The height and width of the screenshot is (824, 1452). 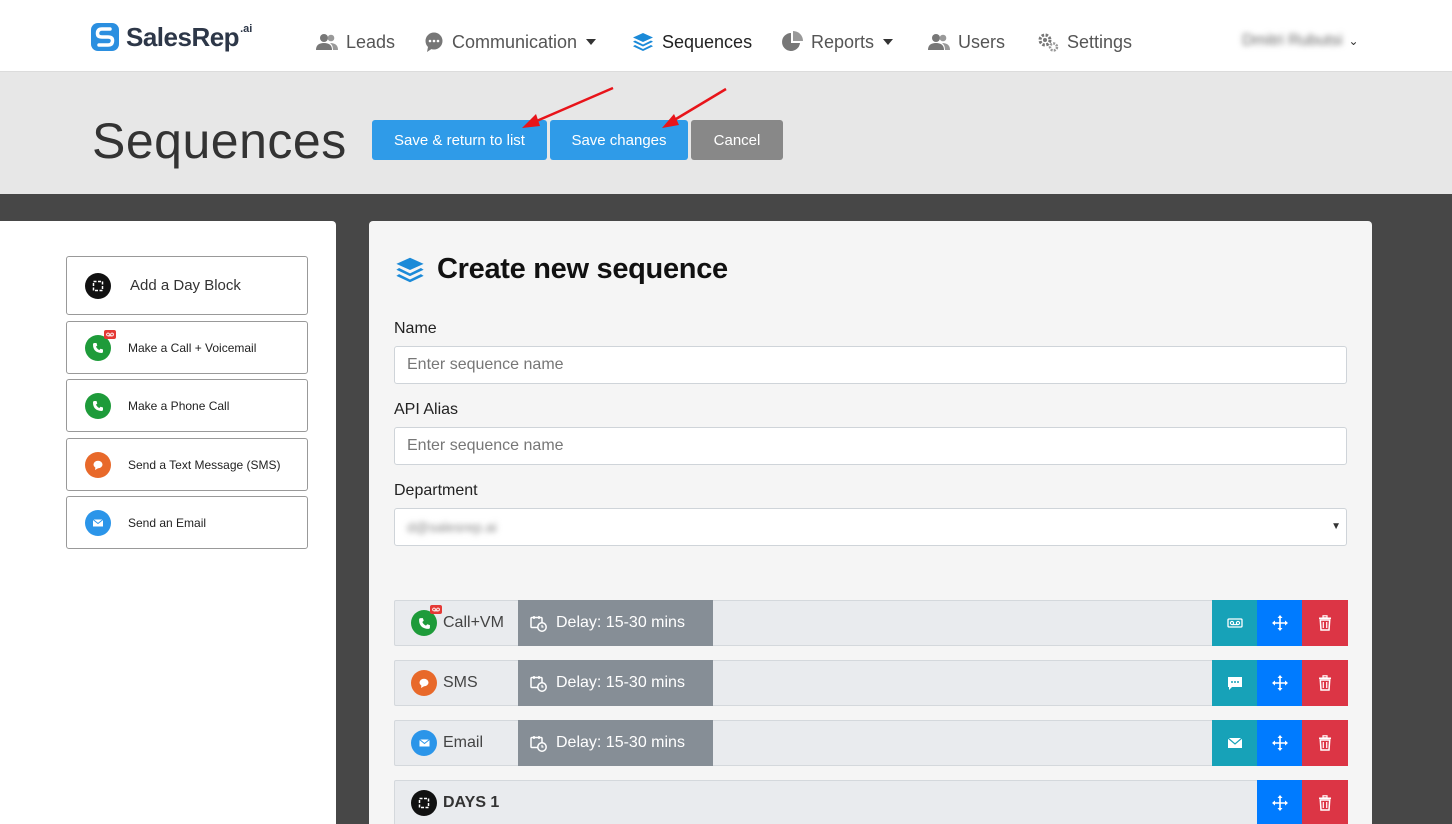 I want to click on department-select: d@salesrep.ai ▼, so click(x=870, y=527).